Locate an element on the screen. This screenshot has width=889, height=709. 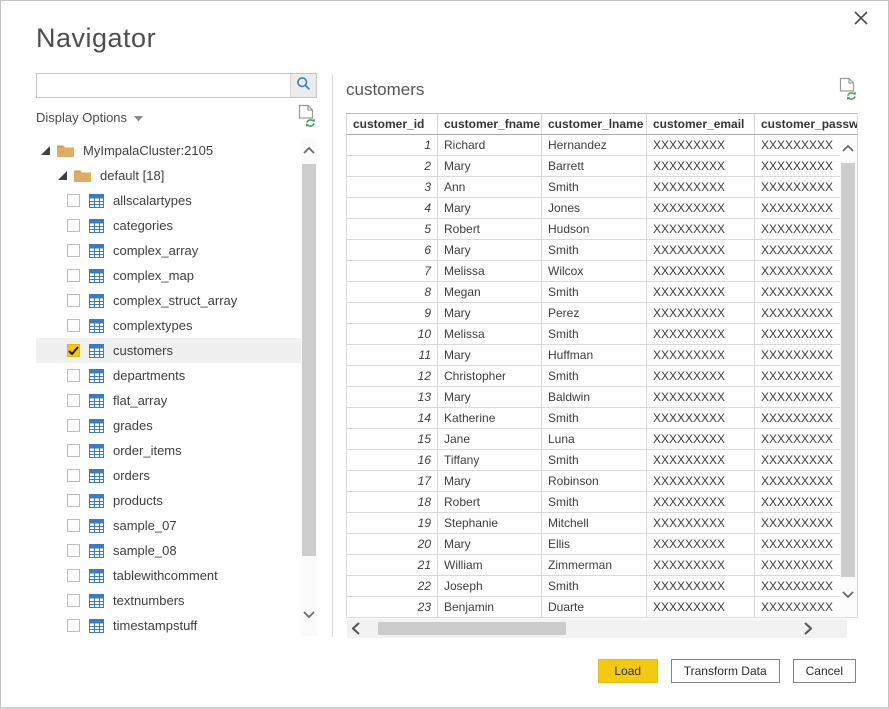
tree-item-tablewithcomment: tablewithcomment is located at coordinates (169, 575).